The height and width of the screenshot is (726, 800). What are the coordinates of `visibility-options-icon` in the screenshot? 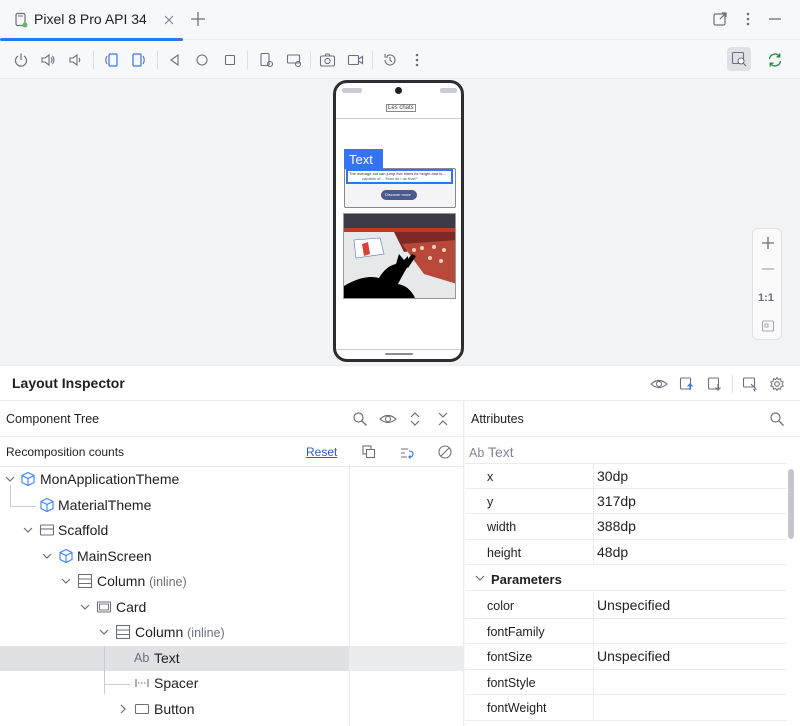 It's located at (659, 384).